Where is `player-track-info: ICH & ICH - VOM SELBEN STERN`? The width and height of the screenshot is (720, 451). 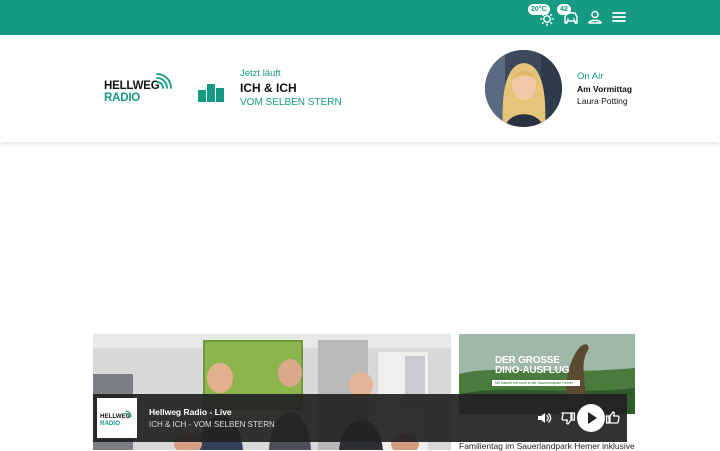 player-track-info: ICH & ICH - VOM SELBEN STERN is located at coordinates (212, 424).